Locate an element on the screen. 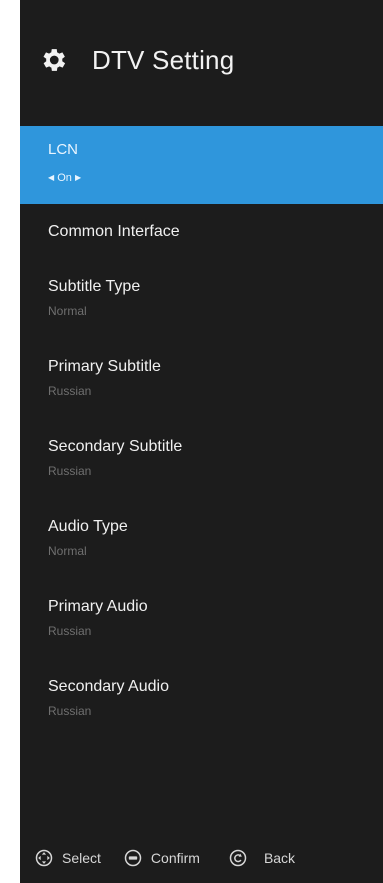  dpad-icon is located at coordinates (44, 858).